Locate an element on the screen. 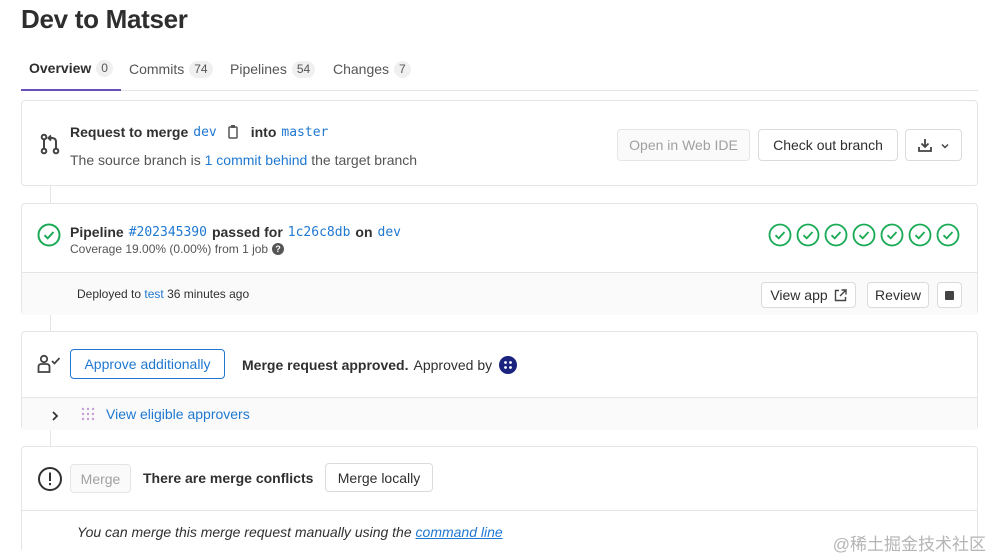 This screenshot has height=559, width=1004. tab-commits: Commits 74 is located at coordinates (171, 69).